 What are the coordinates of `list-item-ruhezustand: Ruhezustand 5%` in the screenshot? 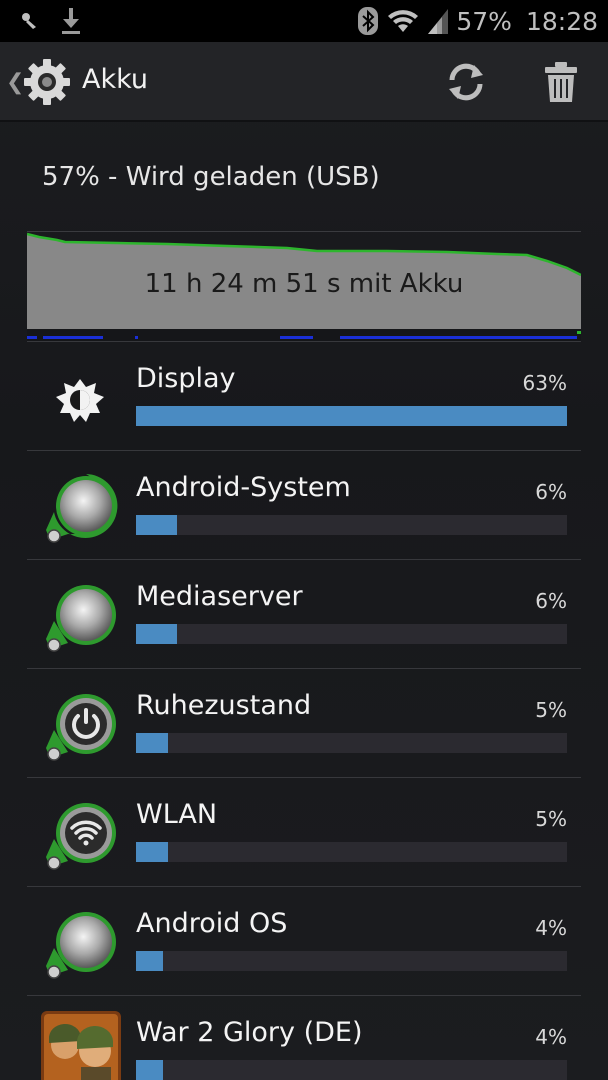 It's located at (304, 722).